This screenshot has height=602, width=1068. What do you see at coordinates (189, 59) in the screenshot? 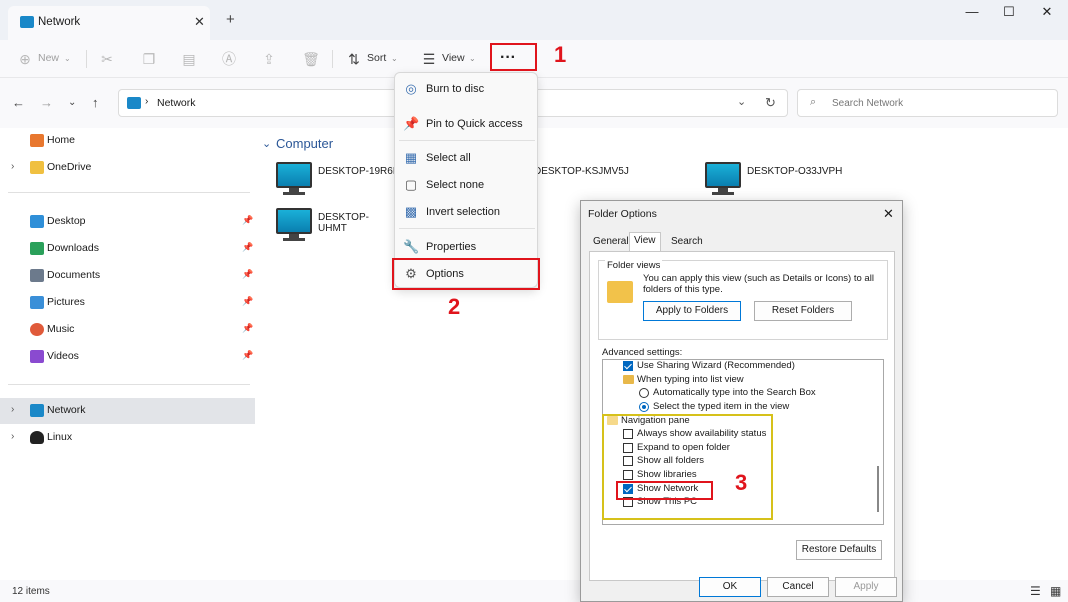
I see `paste-icon: ▤` at bounding box center [189, 59].